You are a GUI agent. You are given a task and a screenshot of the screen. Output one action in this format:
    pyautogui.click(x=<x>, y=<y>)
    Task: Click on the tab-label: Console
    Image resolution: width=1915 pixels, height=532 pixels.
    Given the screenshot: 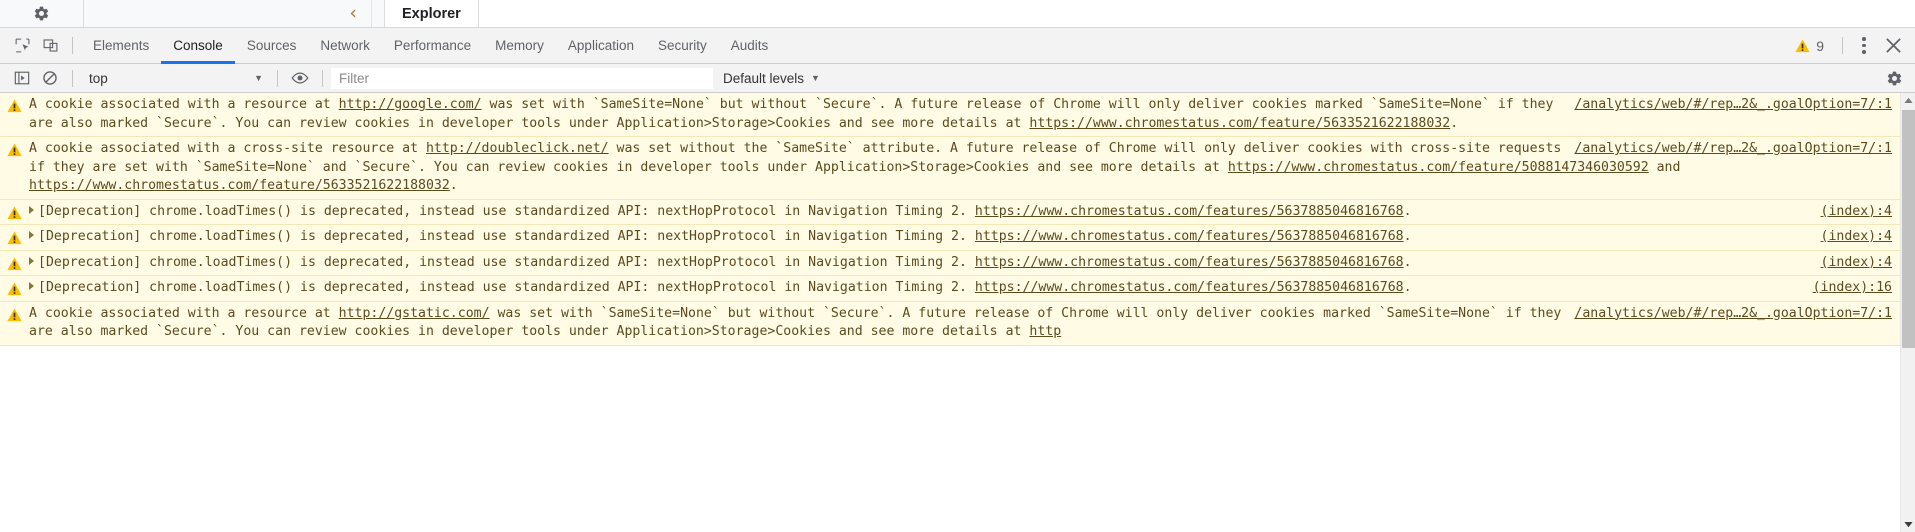 What is the action you would take?
    pyautogui.click(x=198, y=45)
    